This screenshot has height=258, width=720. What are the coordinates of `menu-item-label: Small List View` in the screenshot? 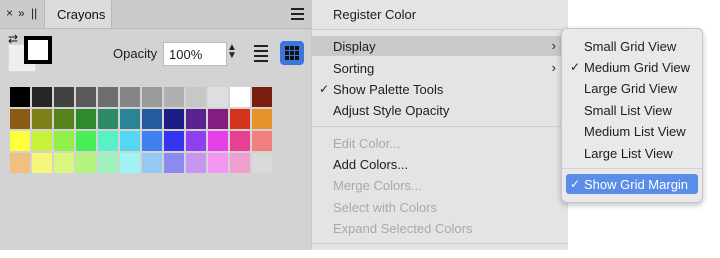 It's located at (628, 110).